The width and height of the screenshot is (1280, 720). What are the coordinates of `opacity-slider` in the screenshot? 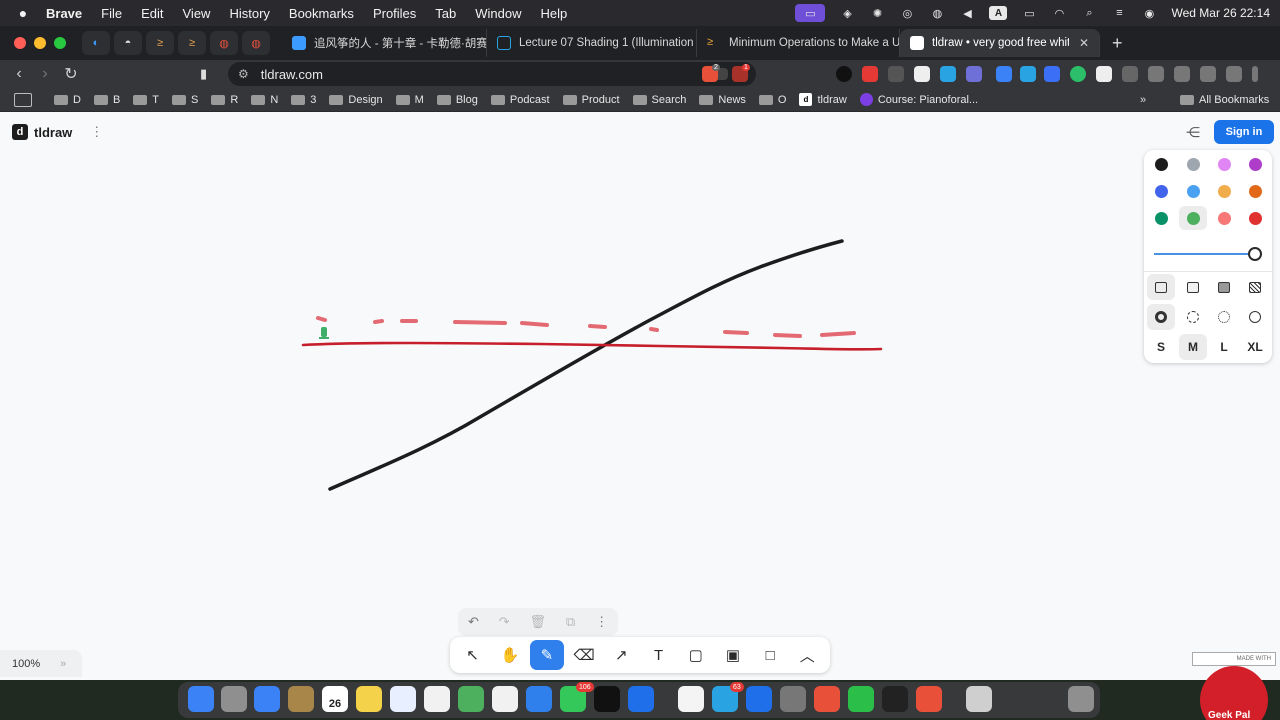 It's located at (1208, 254).